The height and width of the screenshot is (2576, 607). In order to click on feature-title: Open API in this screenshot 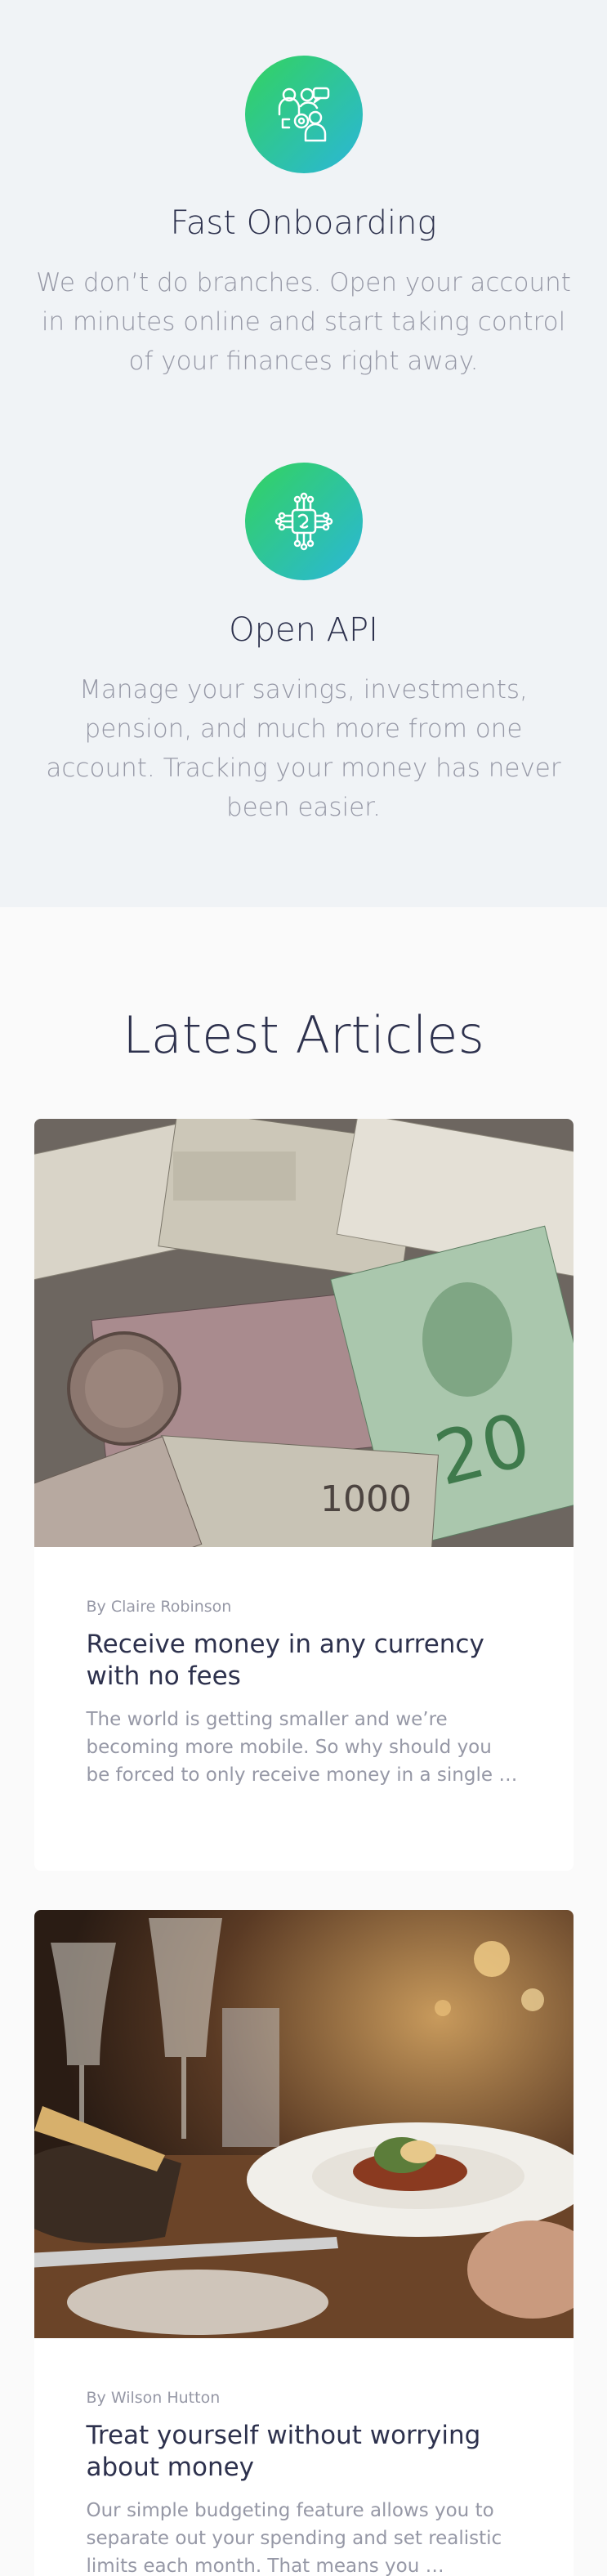, I will do `click(303, 630)`.